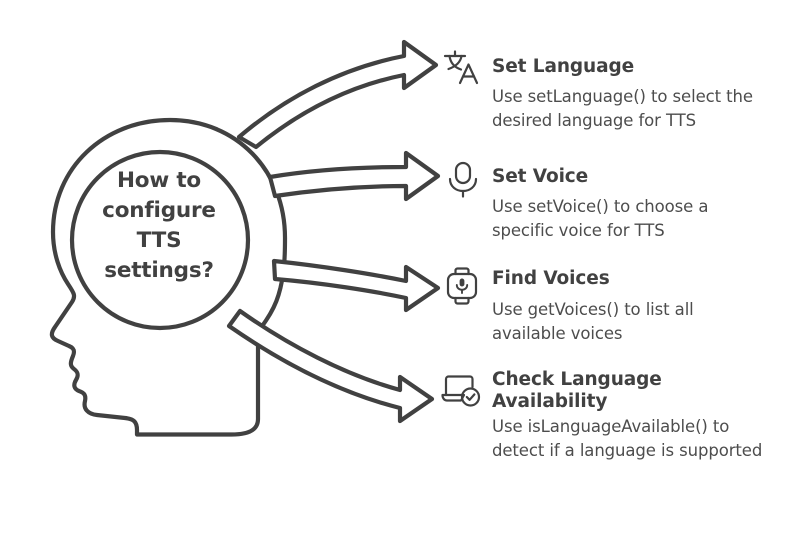  I want to click on microphone-icon, so click(463, 179).